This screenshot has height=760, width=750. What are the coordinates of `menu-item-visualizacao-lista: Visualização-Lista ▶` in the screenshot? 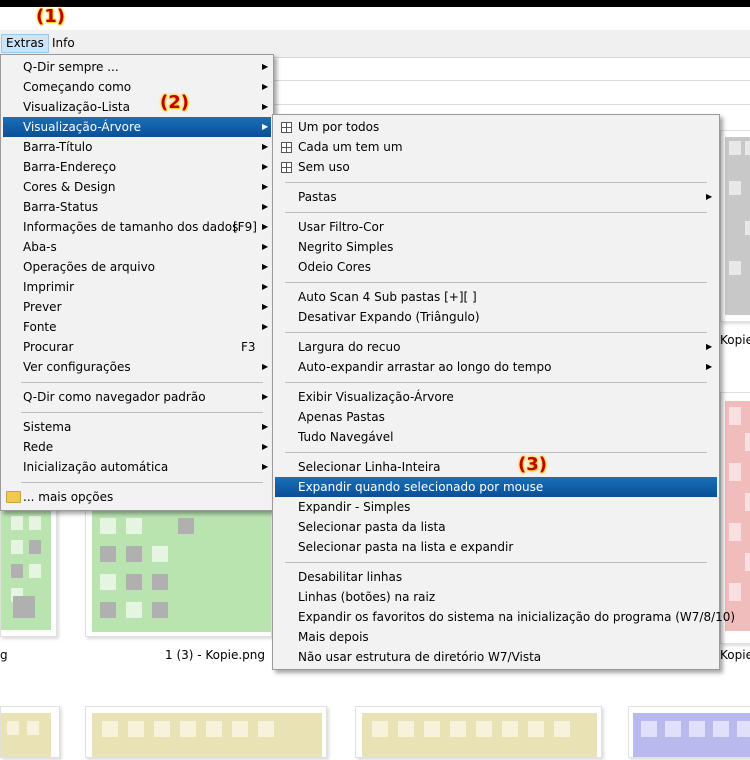 It's located at (137, 107).